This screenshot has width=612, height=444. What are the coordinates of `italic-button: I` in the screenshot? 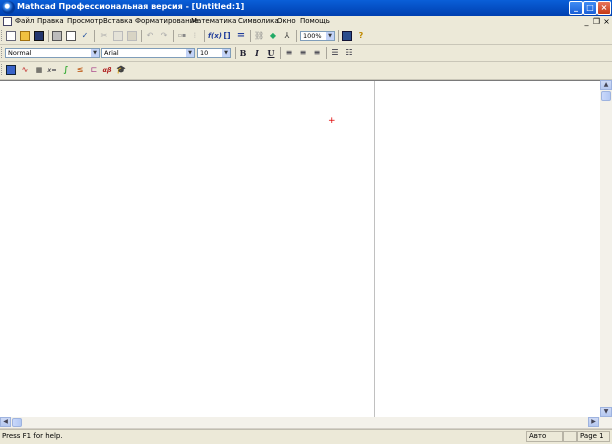 It's located at (257, 53).